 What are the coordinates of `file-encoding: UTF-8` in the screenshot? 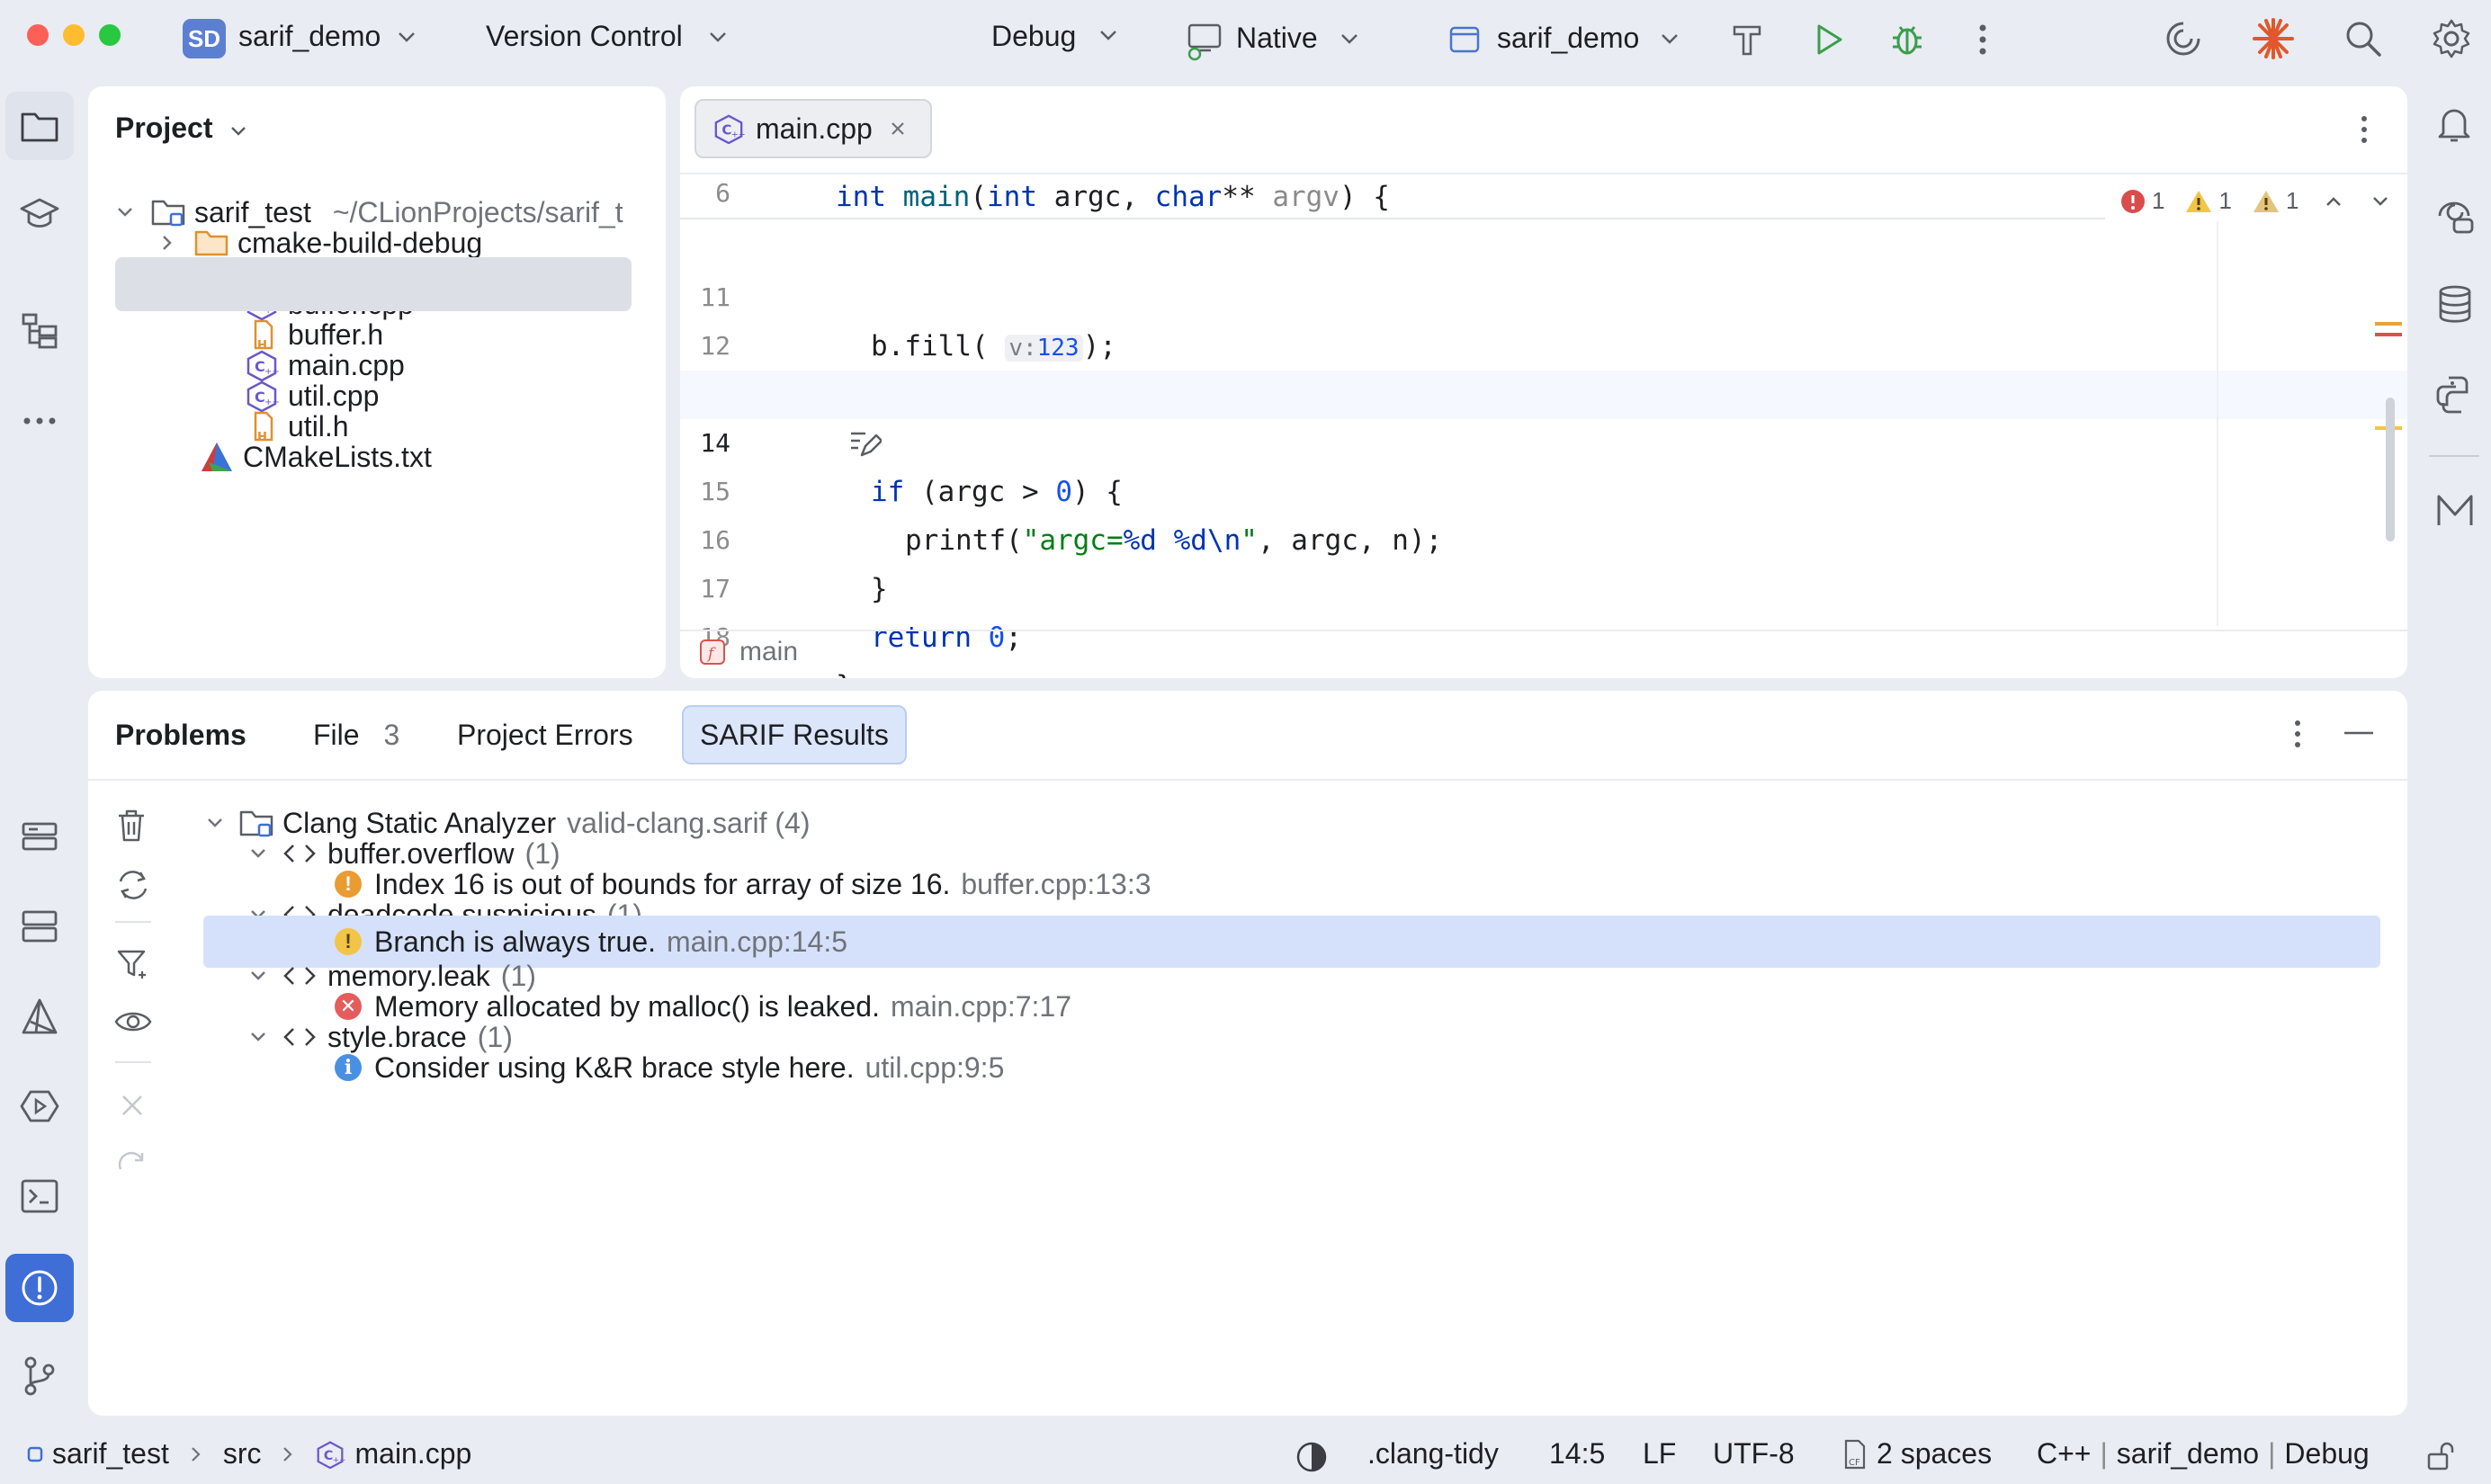 It's located at (1754, 1454).